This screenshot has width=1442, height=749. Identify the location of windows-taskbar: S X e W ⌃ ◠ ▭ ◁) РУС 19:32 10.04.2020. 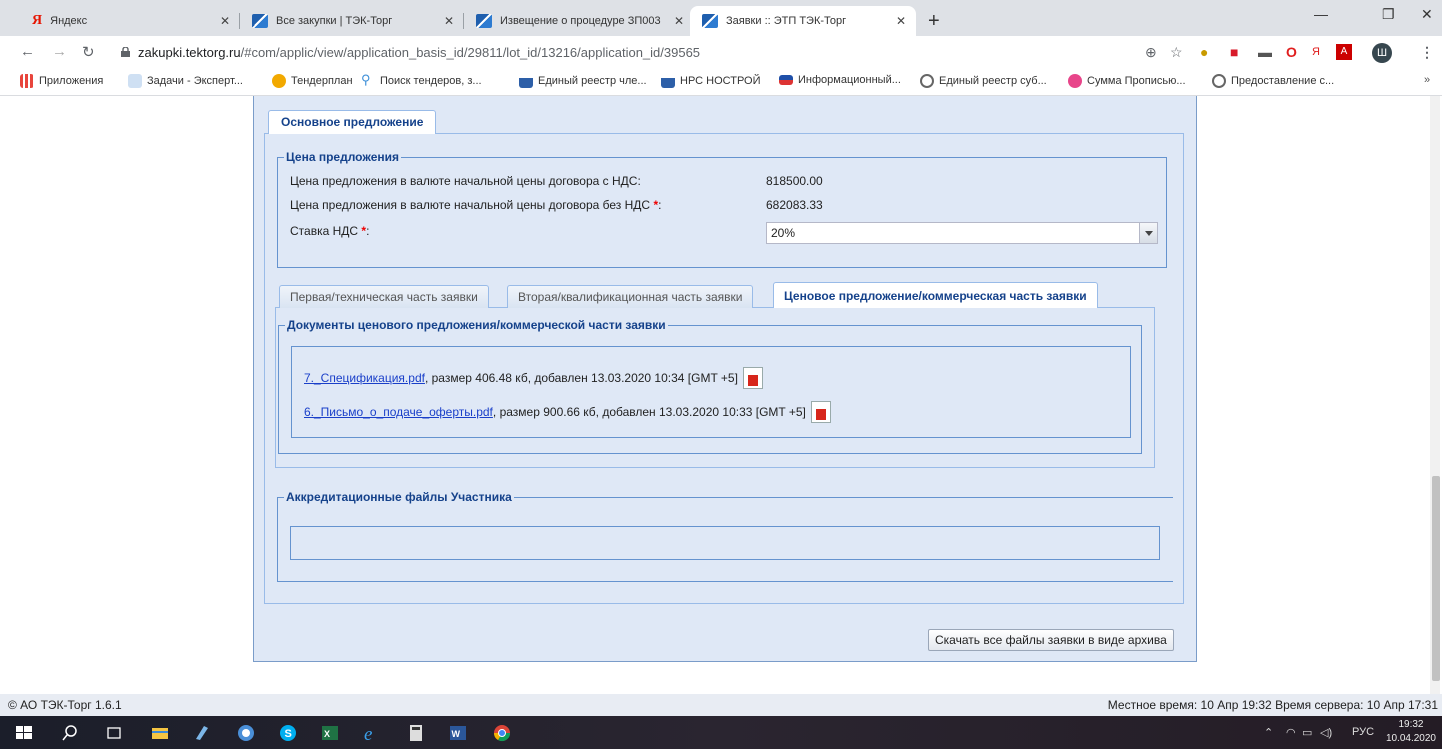
(721, 732).